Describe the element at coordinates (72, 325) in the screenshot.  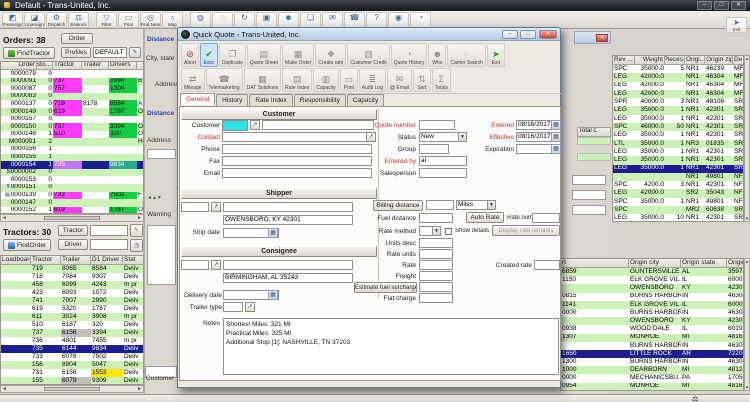
I see `table-row: 510 6187 320 Deliv` at that location.